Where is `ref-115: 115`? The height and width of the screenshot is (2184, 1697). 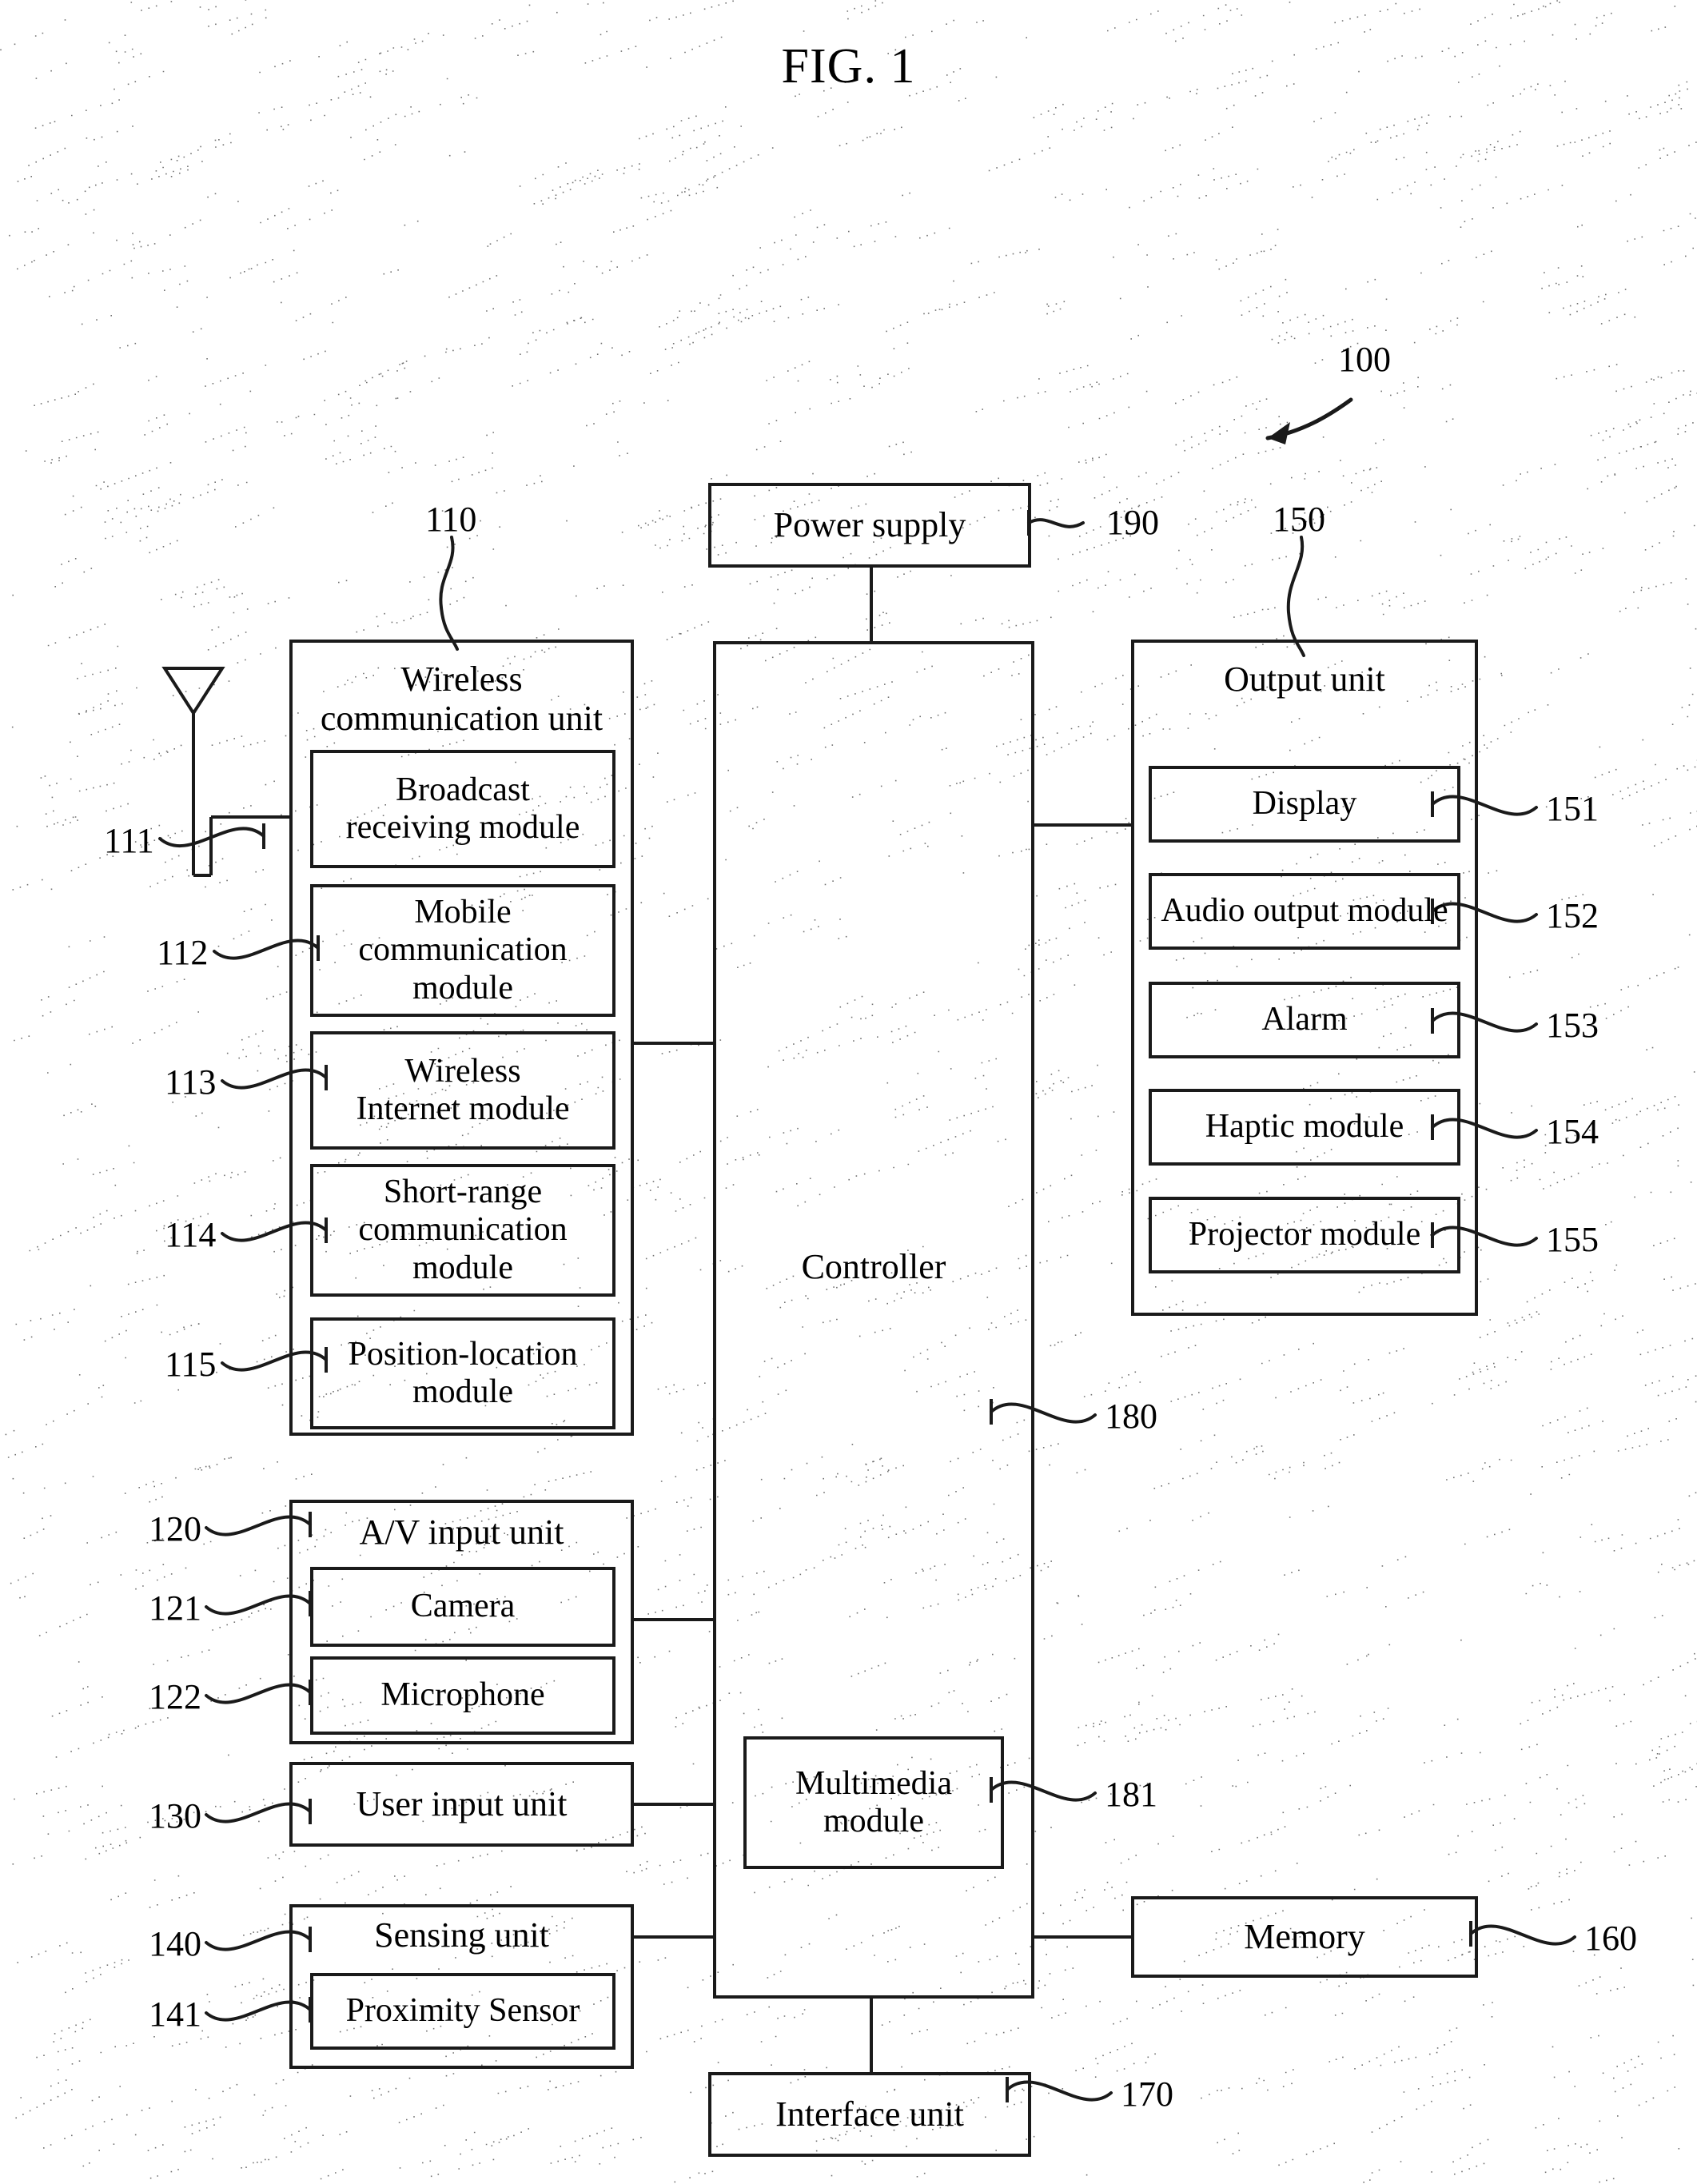 ref-115: 115 is located at coordinates (191, 1364).